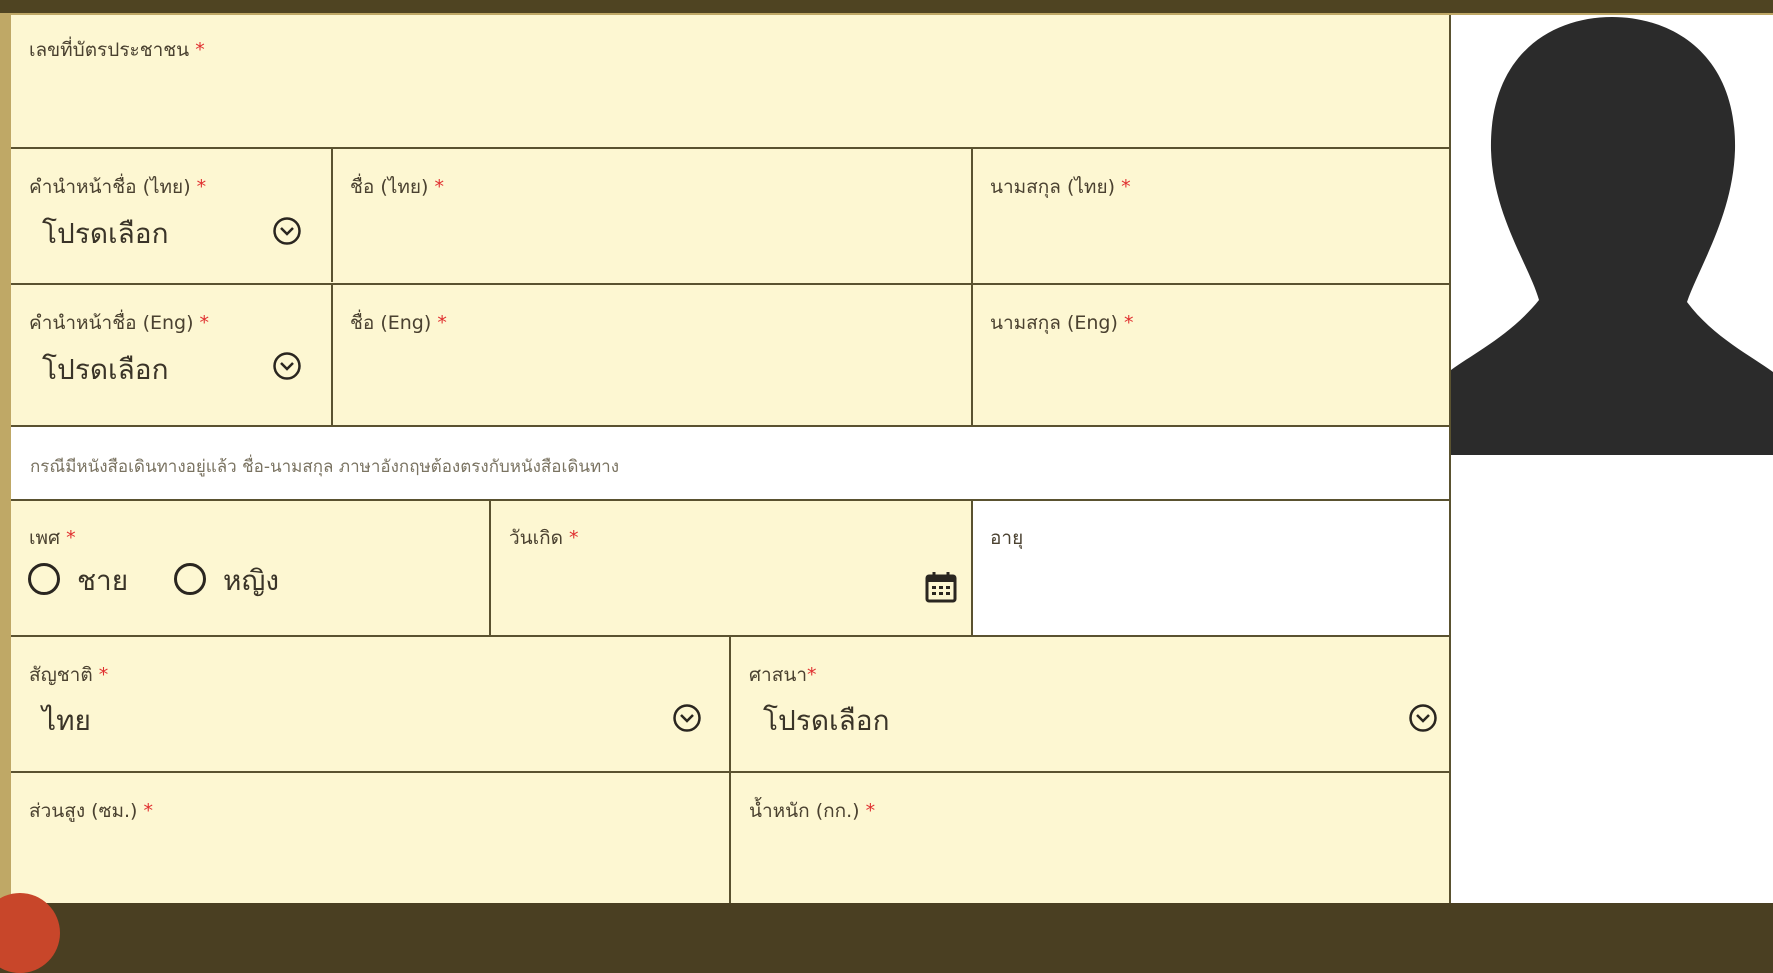 Image resolution: width=1773 pixels, height=973 pixels. Describe the element at coordinates (652, 355) in the screenshot. I see `firstname-en-field: ชื่อ (Eng) *` at that location.